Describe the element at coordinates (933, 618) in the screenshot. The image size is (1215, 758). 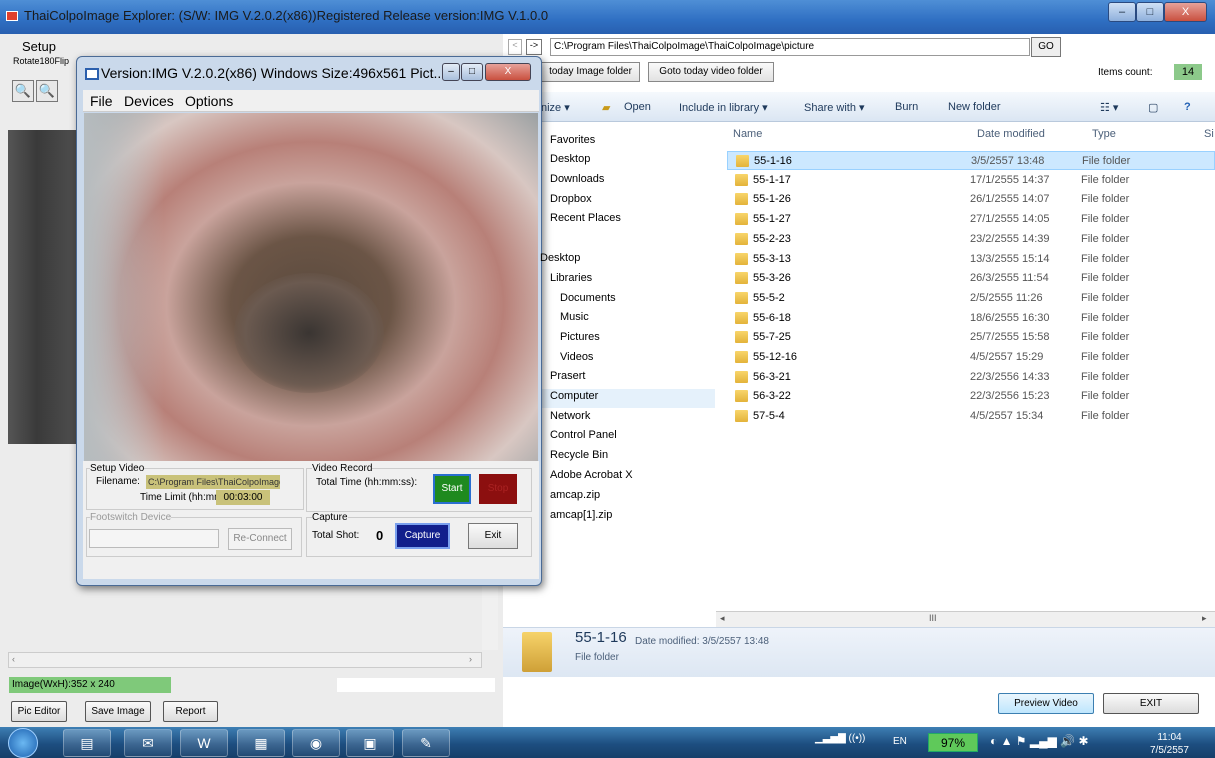
I see `scroll-thumb: III` at that location.